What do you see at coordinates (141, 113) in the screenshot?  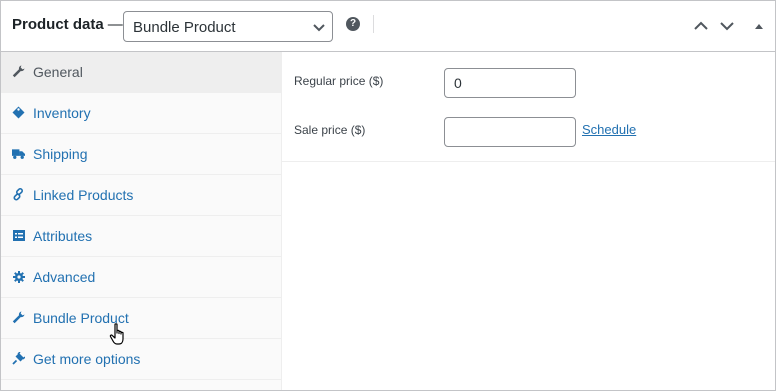 I see `tab-inventory: Inventory` at bounding box center [141, 113].